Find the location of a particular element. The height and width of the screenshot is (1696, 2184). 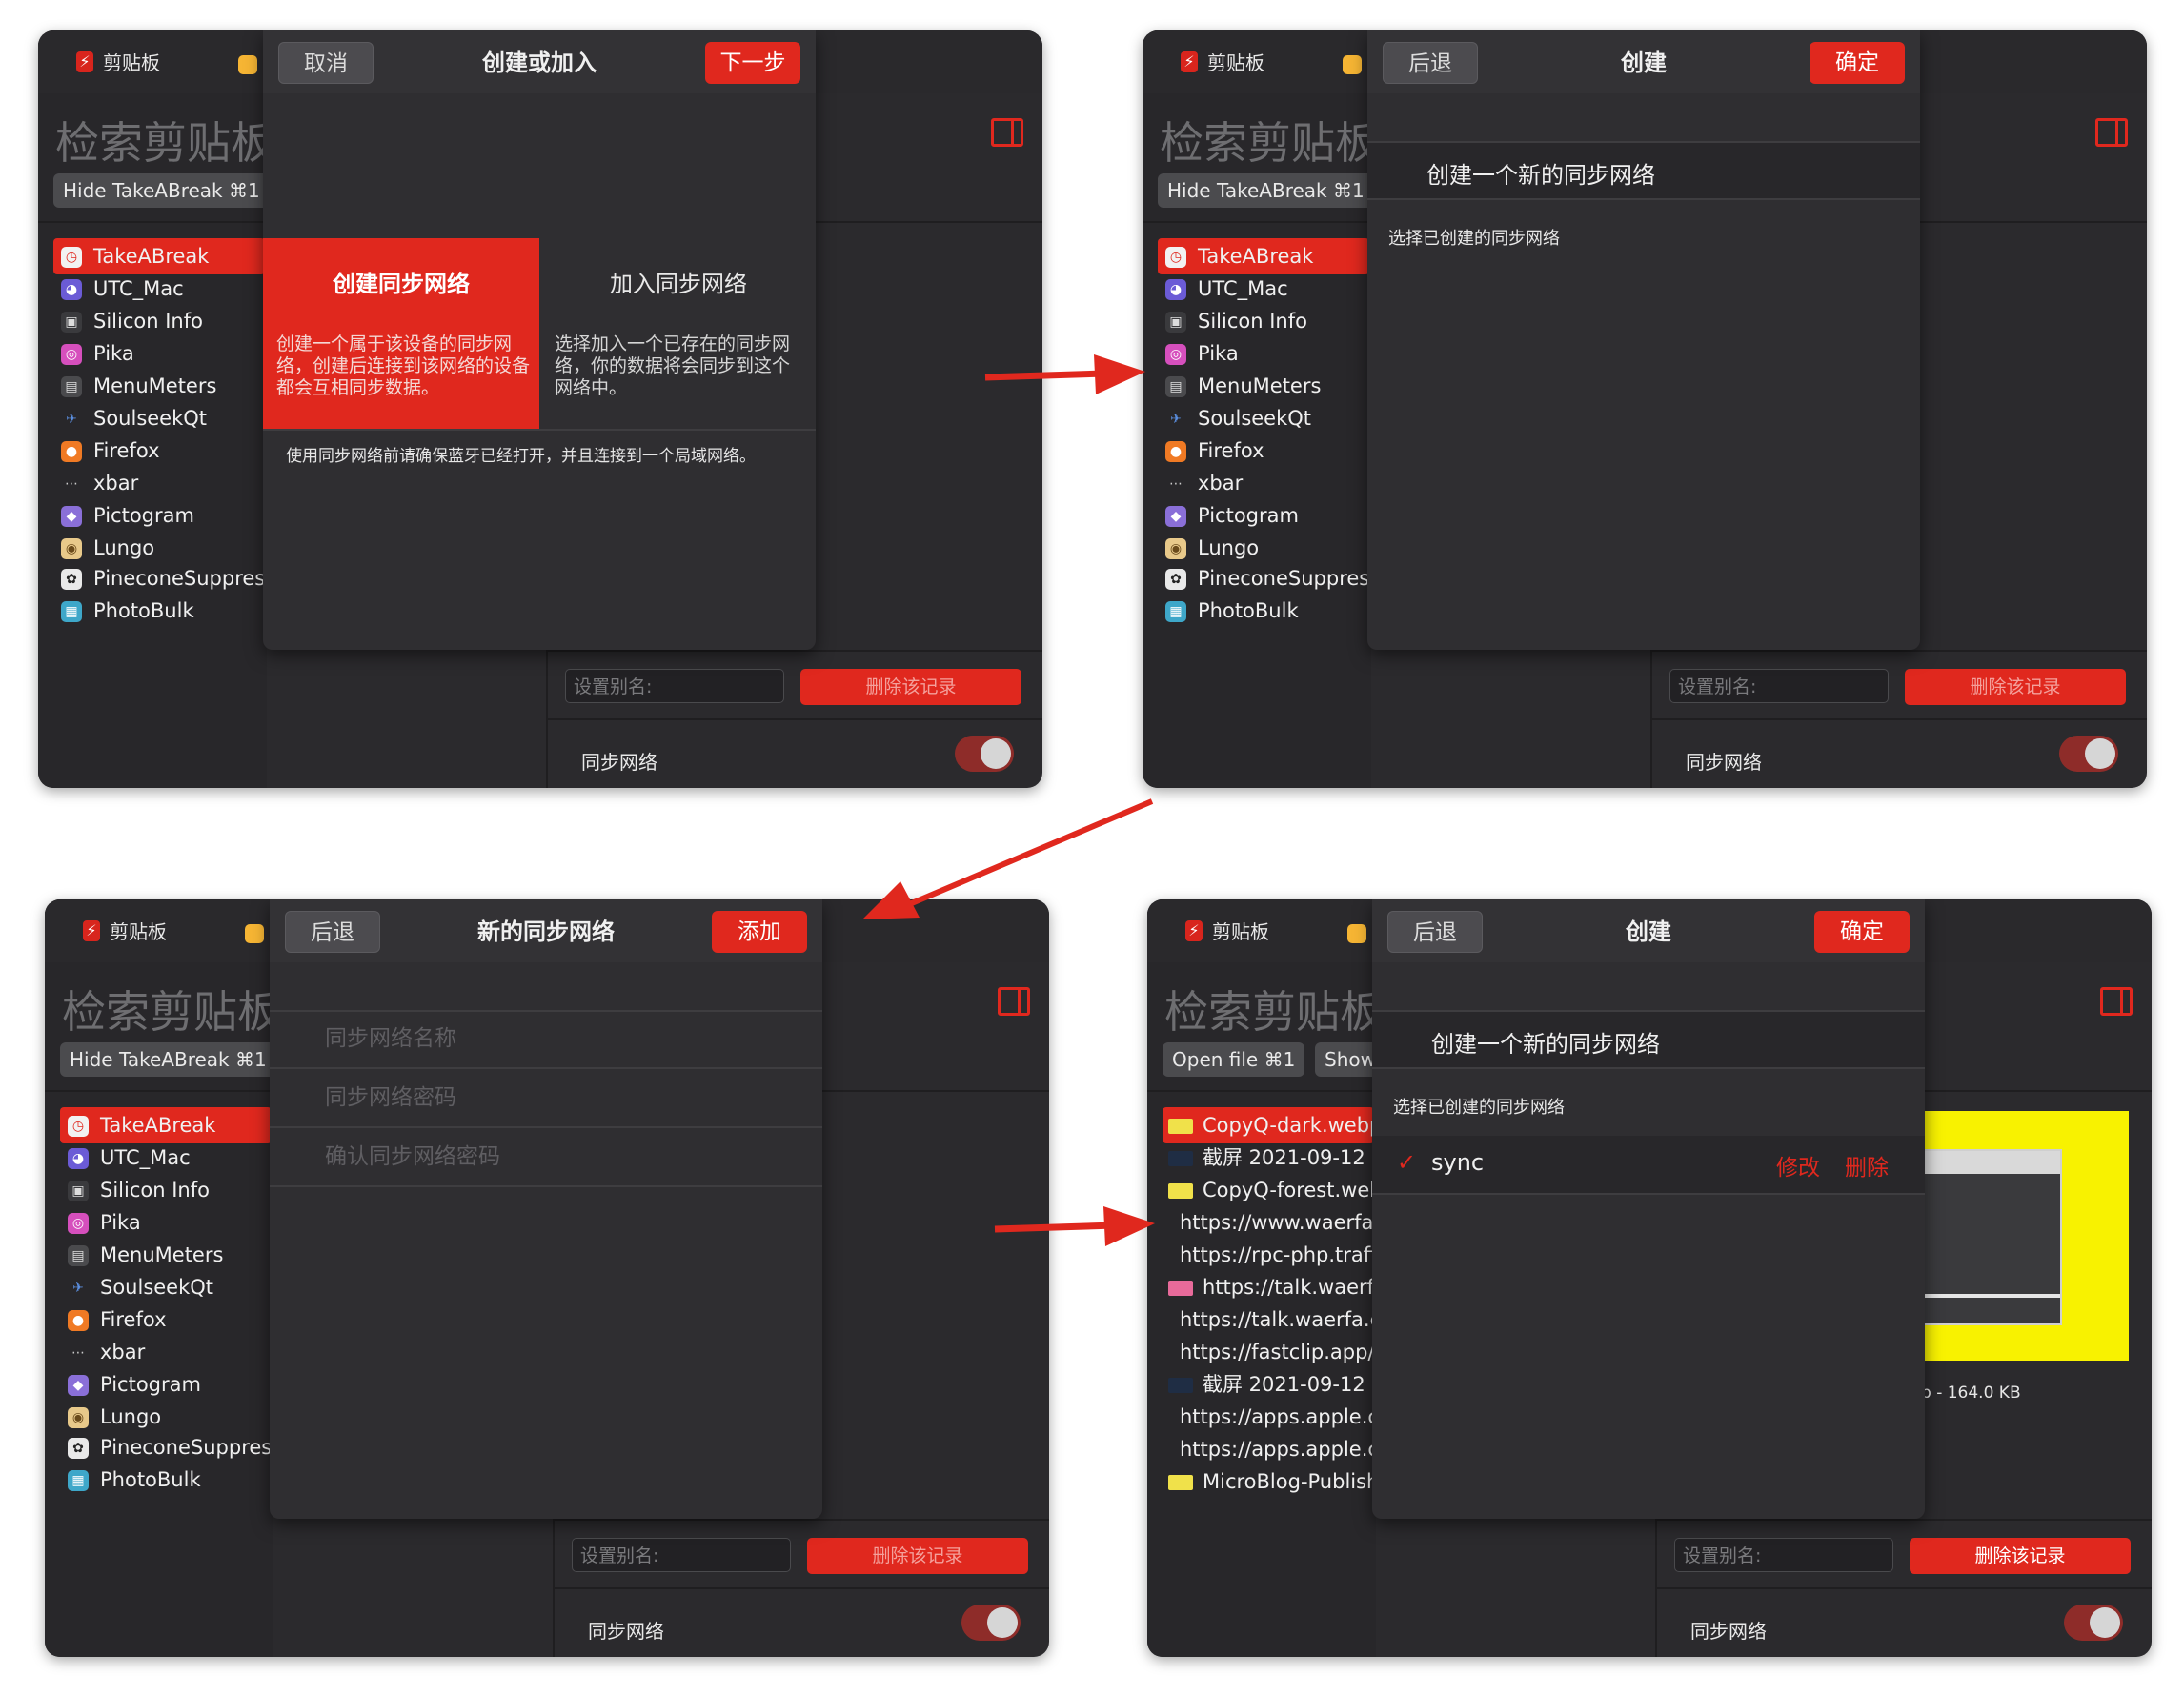

next-button: 下一步 is located at coordinates (752, 63).